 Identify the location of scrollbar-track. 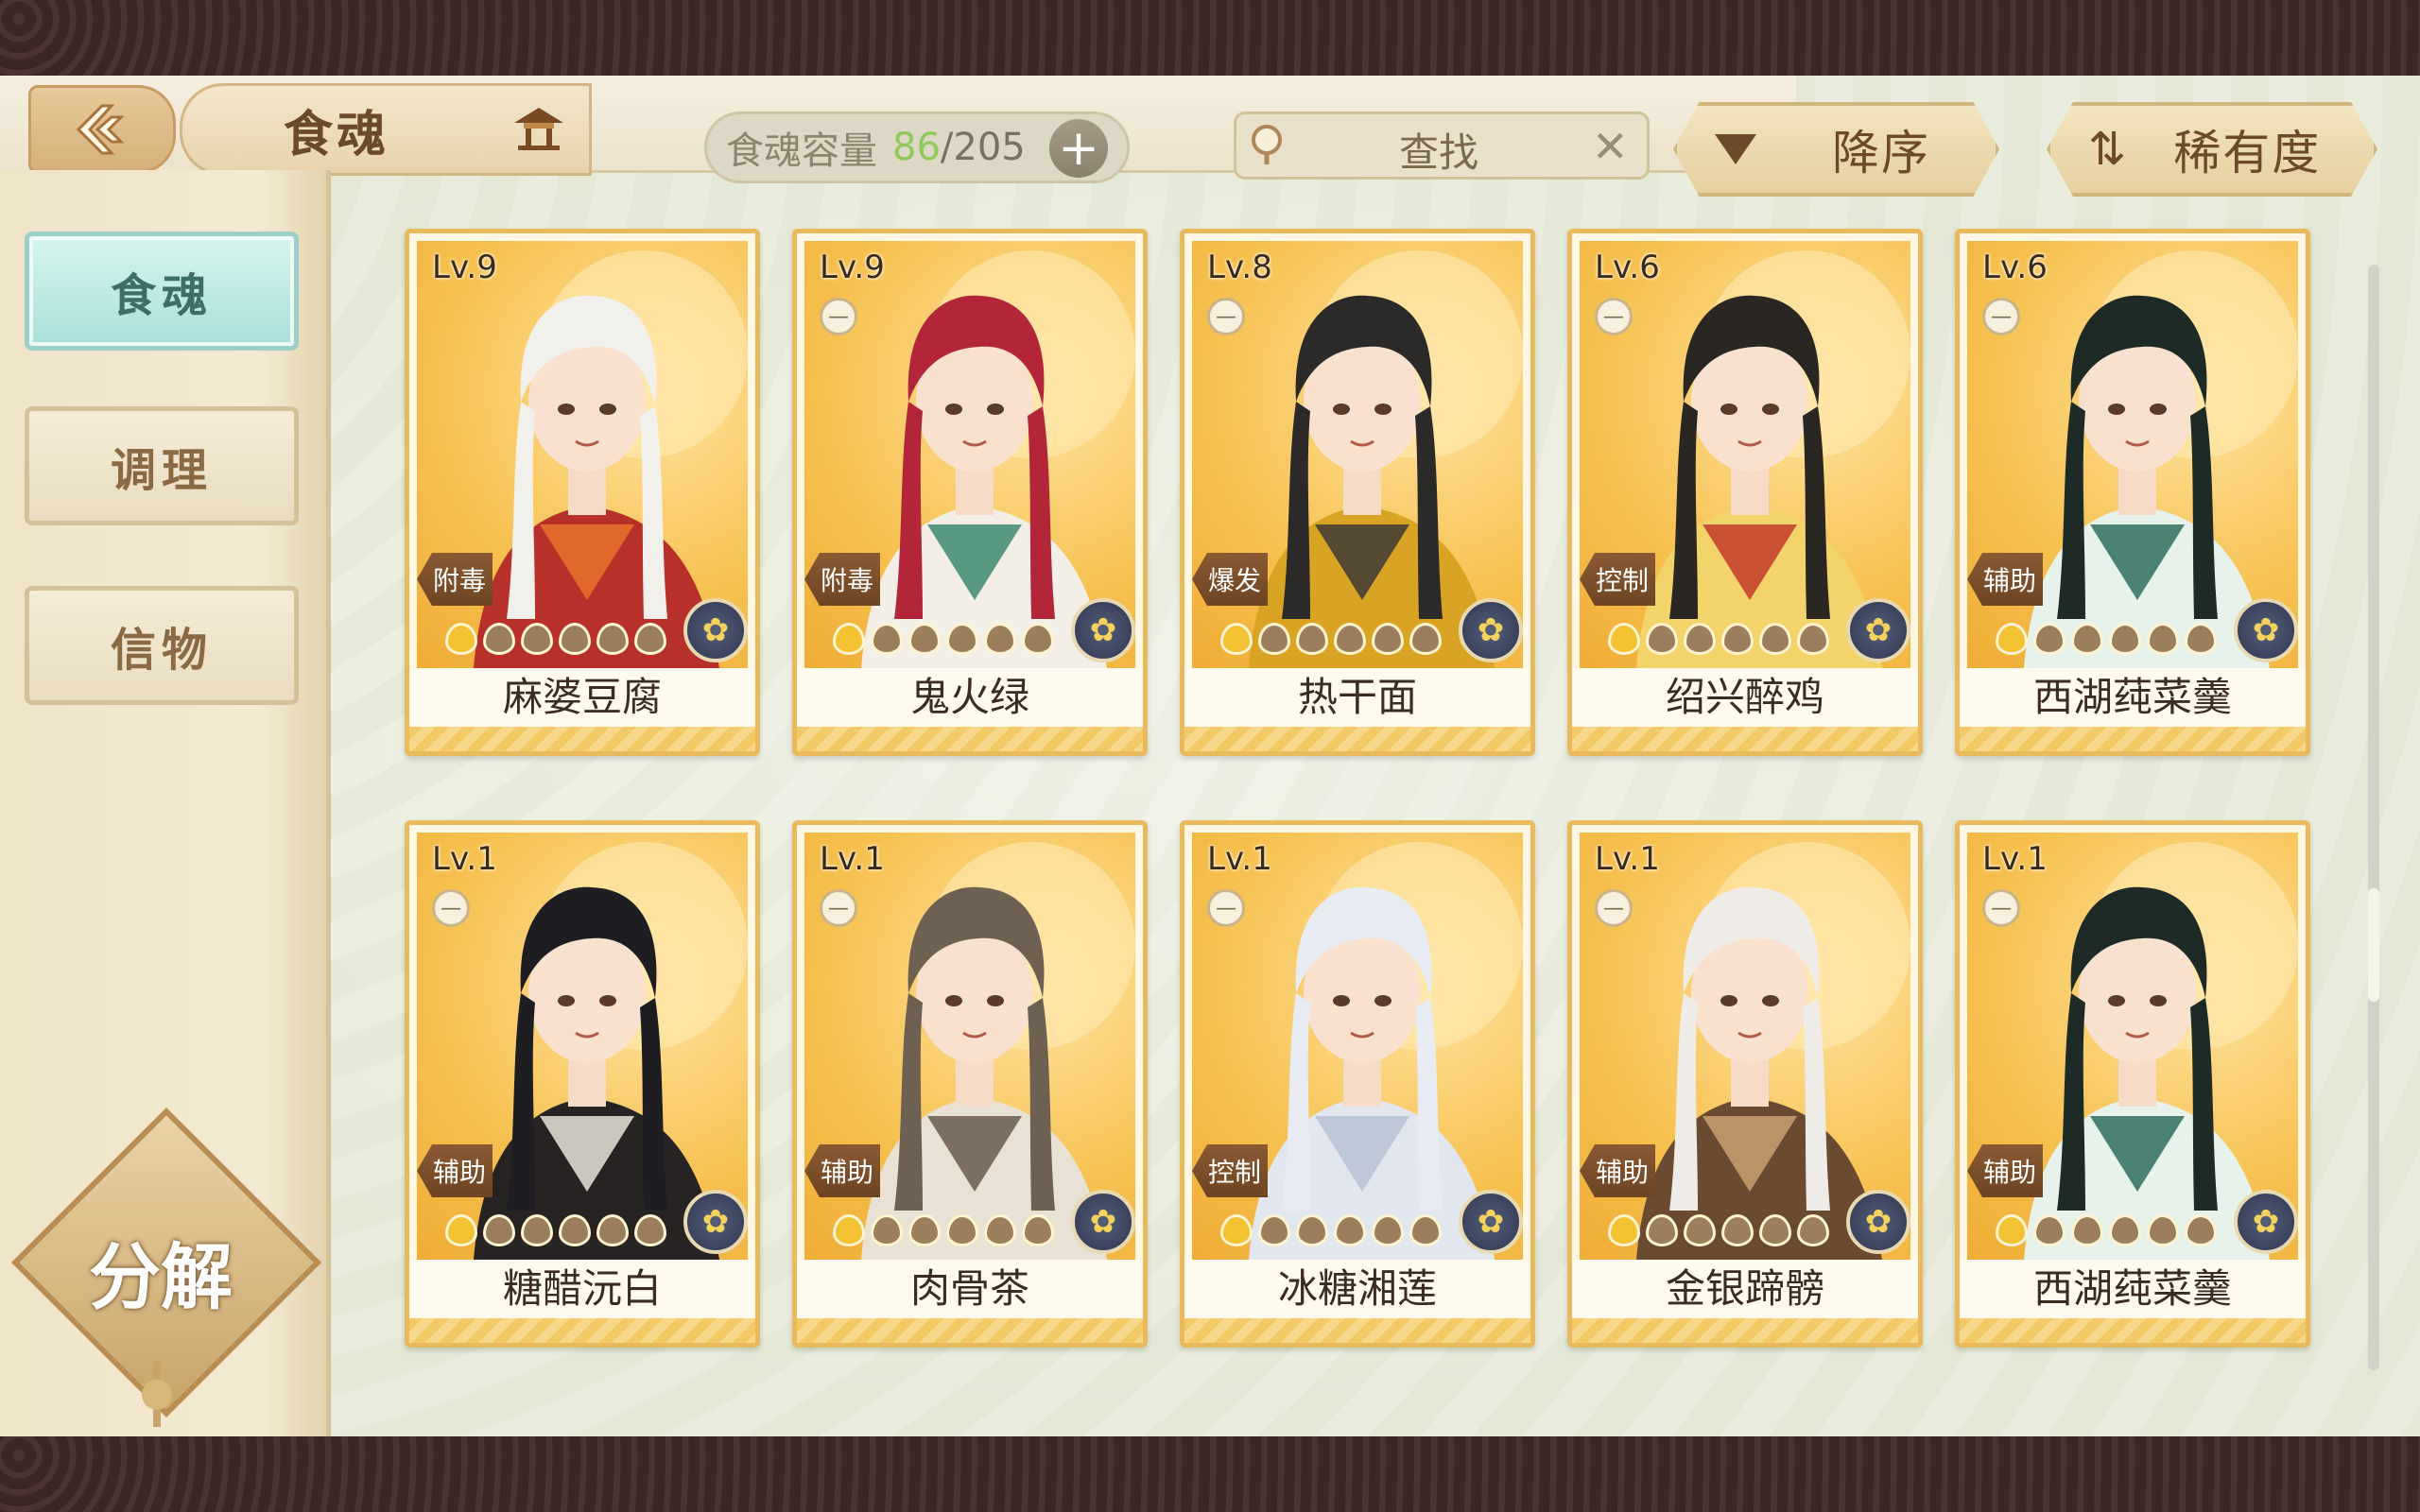
(2373, 817).